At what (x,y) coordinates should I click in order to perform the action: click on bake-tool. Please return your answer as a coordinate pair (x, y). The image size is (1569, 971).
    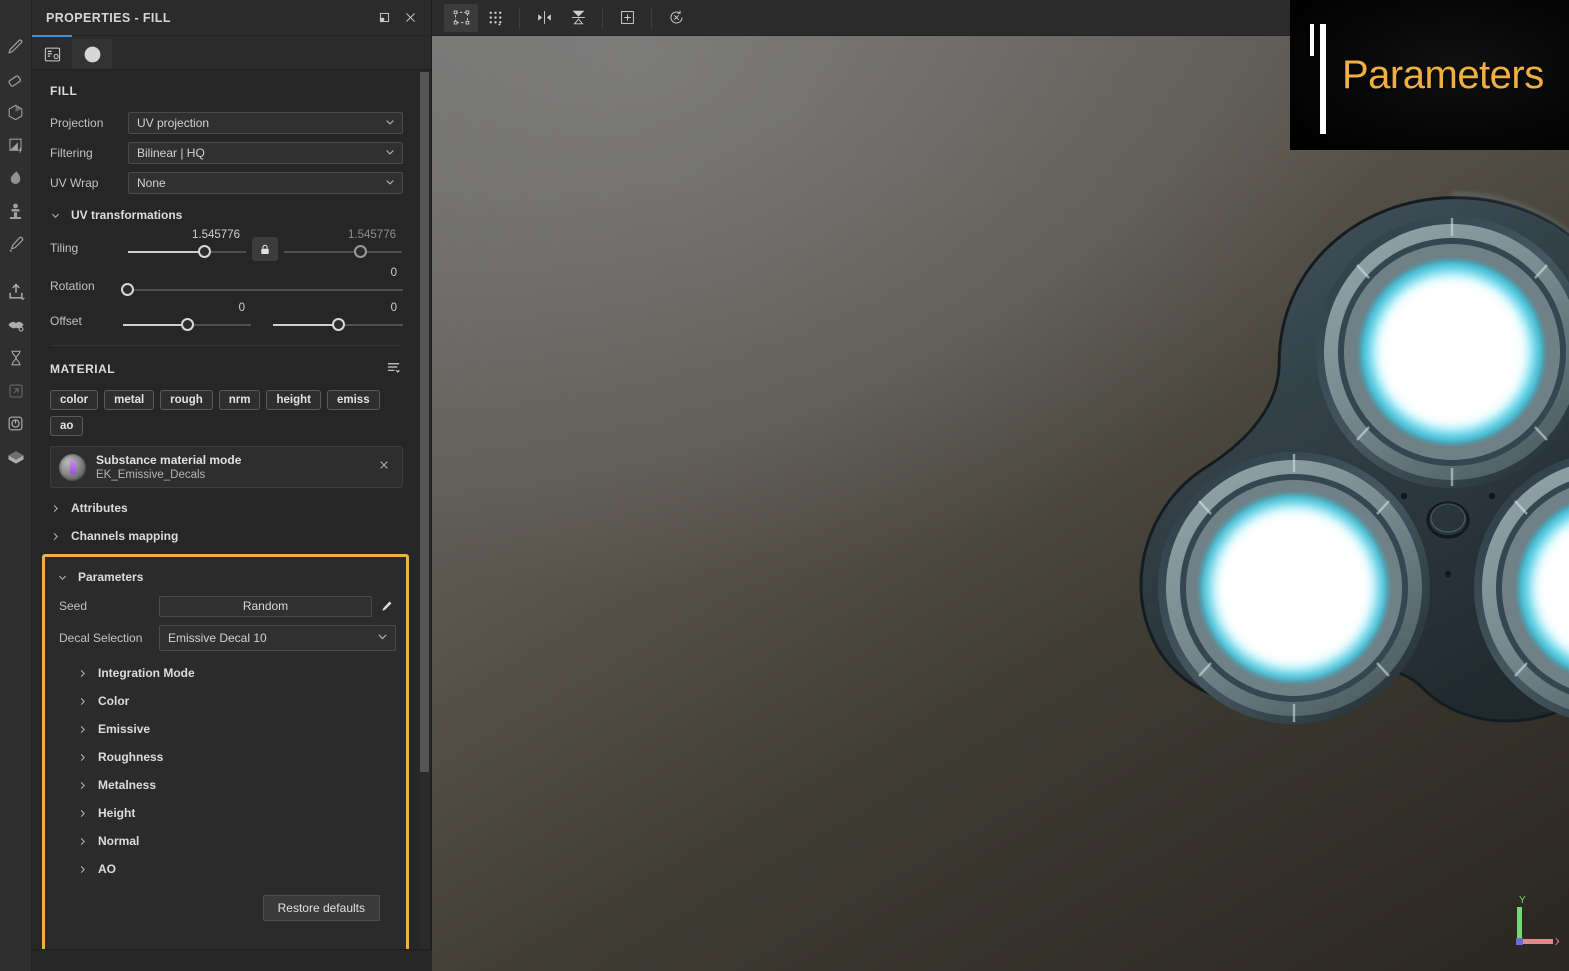
    Looking at the image, I should click on (16, 324).